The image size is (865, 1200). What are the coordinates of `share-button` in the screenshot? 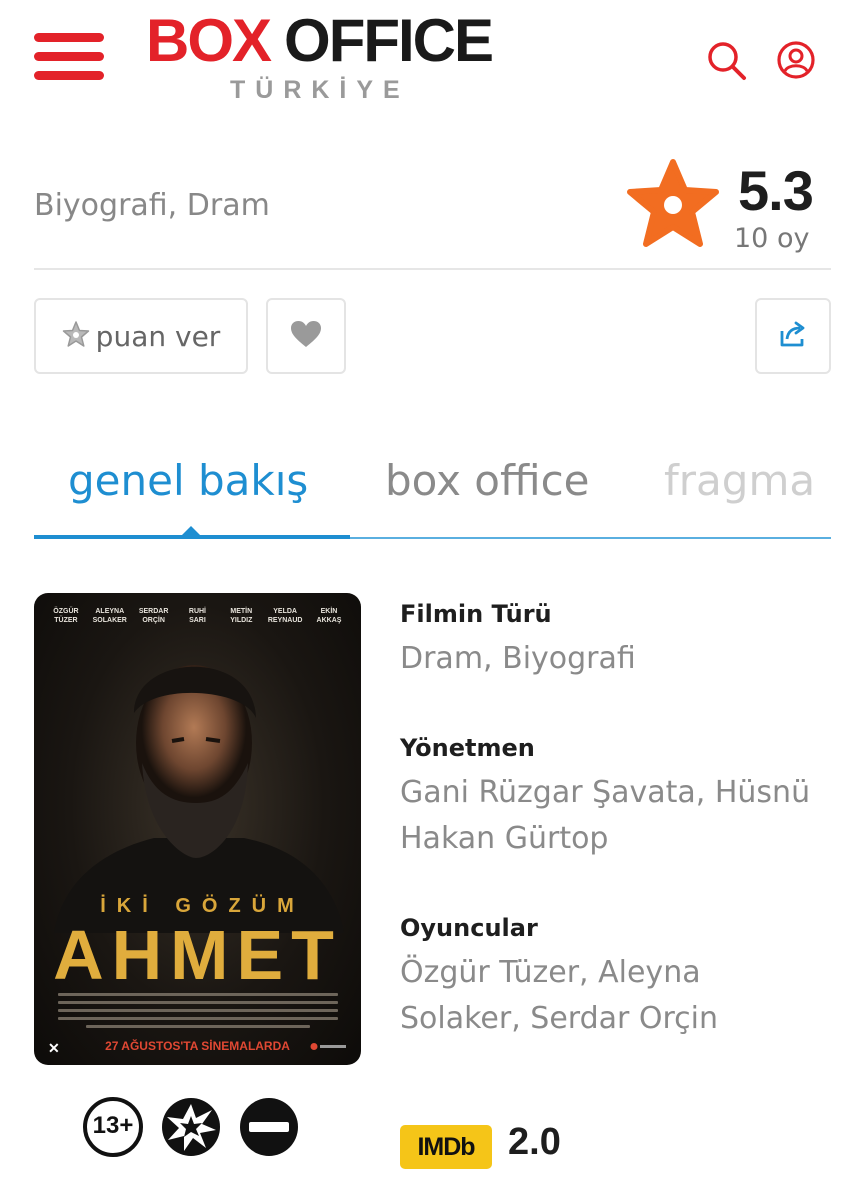 It's located at (793, 336).